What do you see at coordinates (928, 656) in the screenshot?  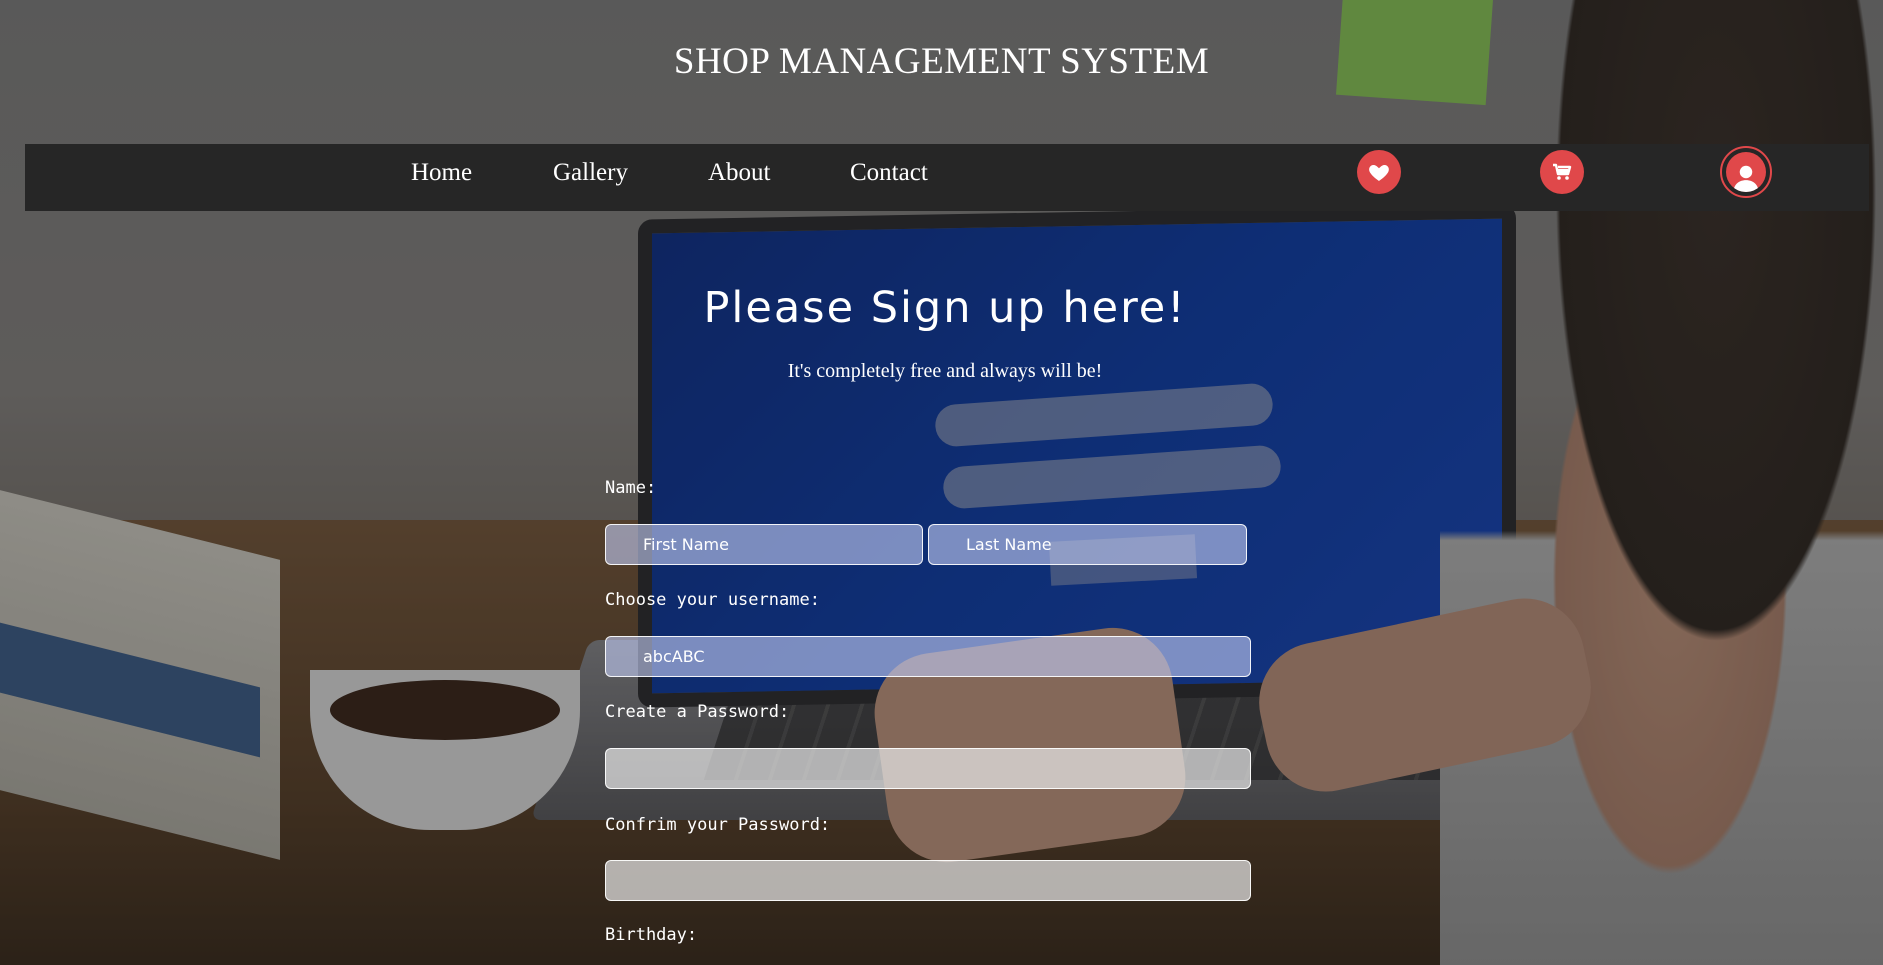 I see `username-field` at bounding box center [928, 656].